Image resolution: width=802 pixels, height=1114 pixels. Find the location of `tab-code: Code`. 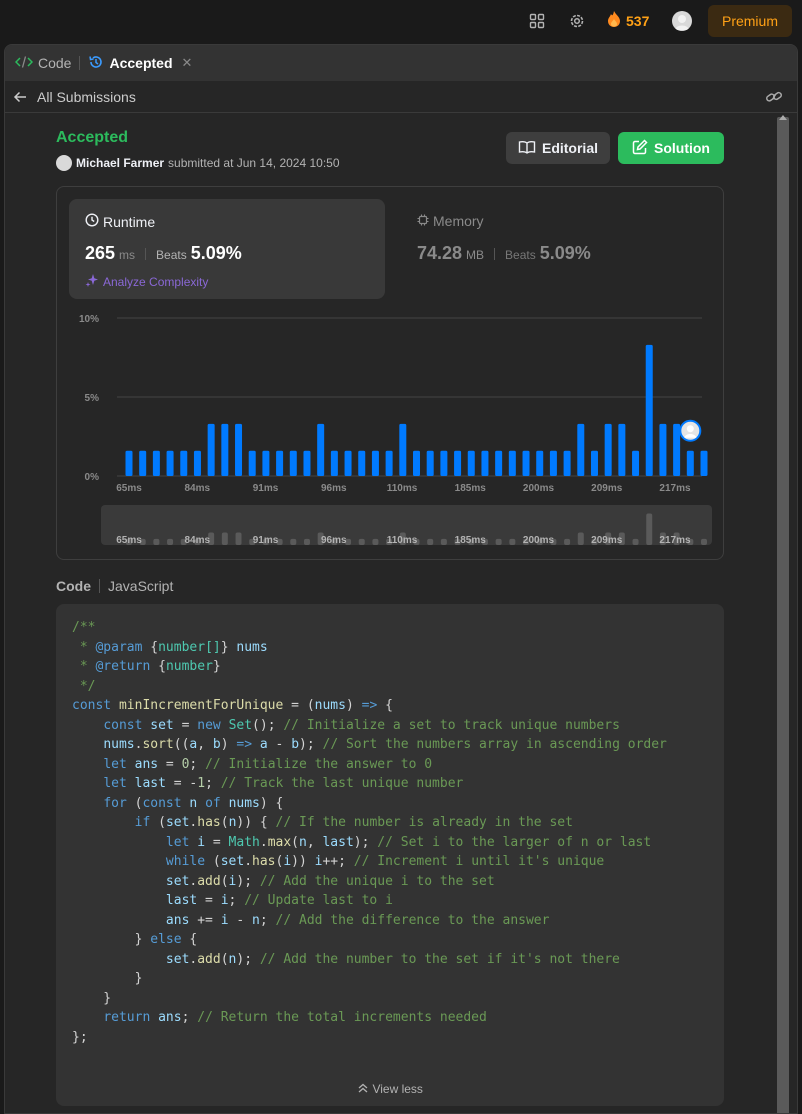

tab-code: Code is located at coordinates (43, 63).